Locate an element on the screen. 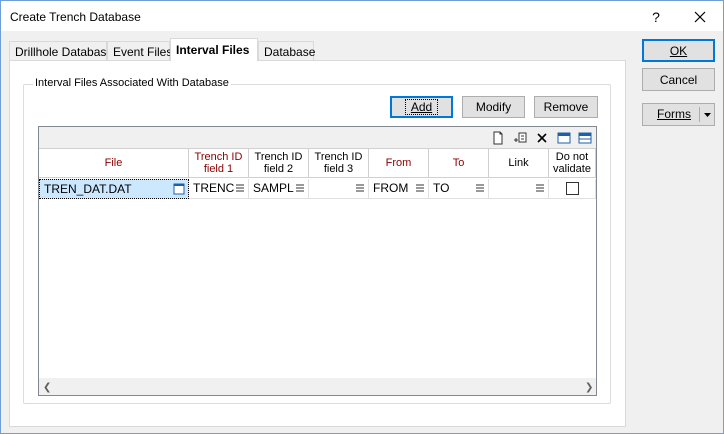 This screenshot has height=434, width=724. cell-from: FROM is located at coordinates (399, 189).